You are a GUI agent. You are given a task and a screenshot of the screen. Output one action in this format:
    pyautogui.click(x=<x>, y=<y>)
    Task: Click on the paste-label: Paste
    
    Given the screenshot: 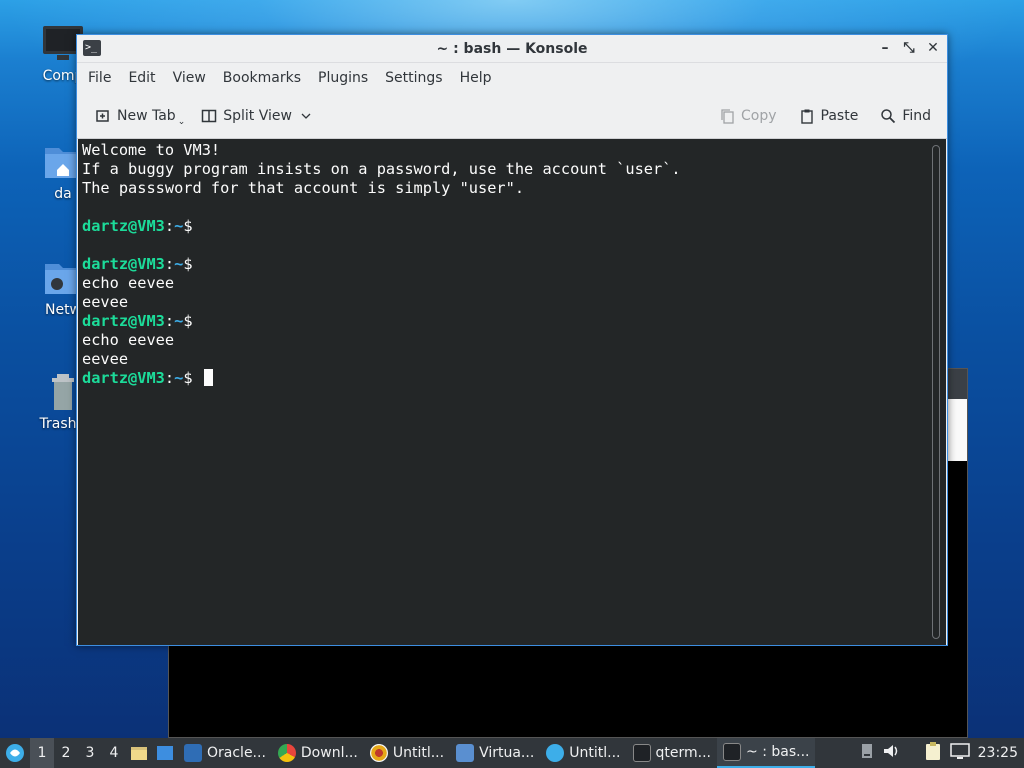 What is the action you would take?
    pyautogui.click(x=839, y=116)
    